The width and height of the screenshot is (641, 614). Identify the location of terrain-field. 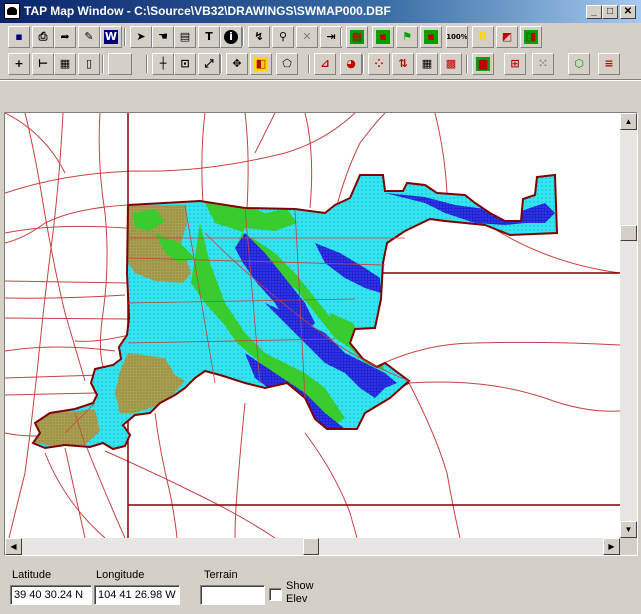
(232, 595).